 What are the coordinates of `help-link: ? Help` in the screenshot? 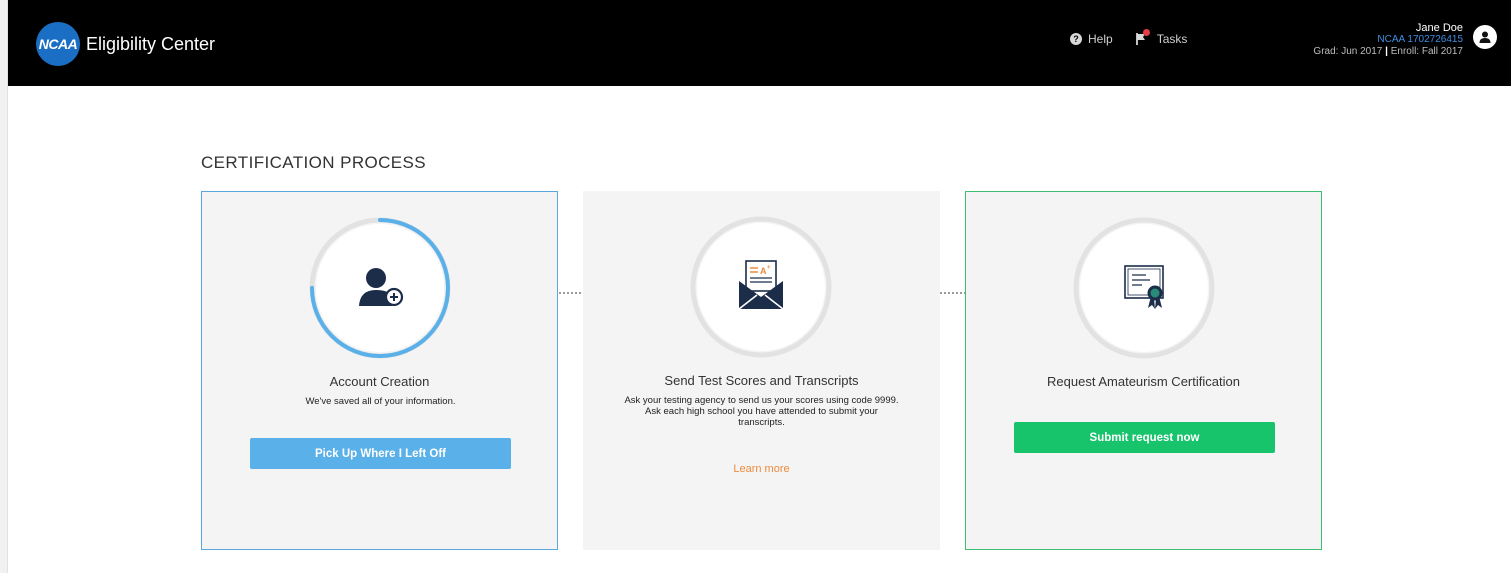 It's located at (1091, 39).